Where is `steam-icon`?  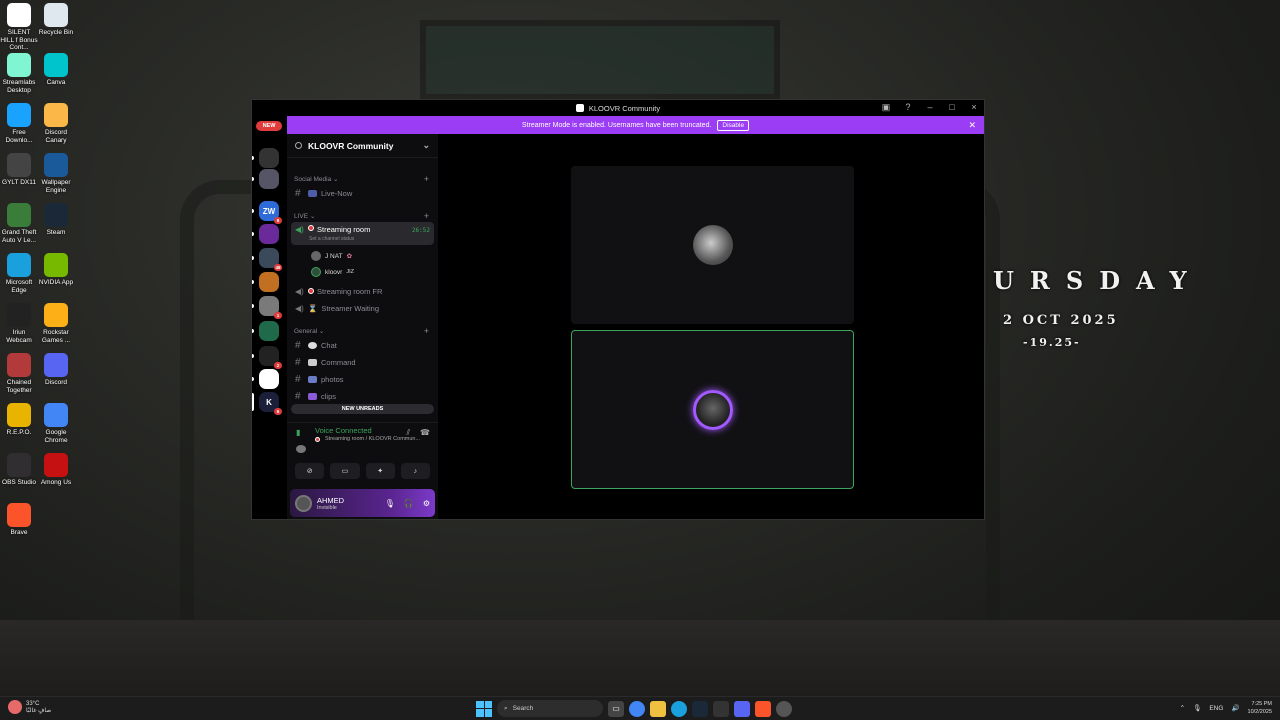 steam-icon is located at coordinates (700, 708).